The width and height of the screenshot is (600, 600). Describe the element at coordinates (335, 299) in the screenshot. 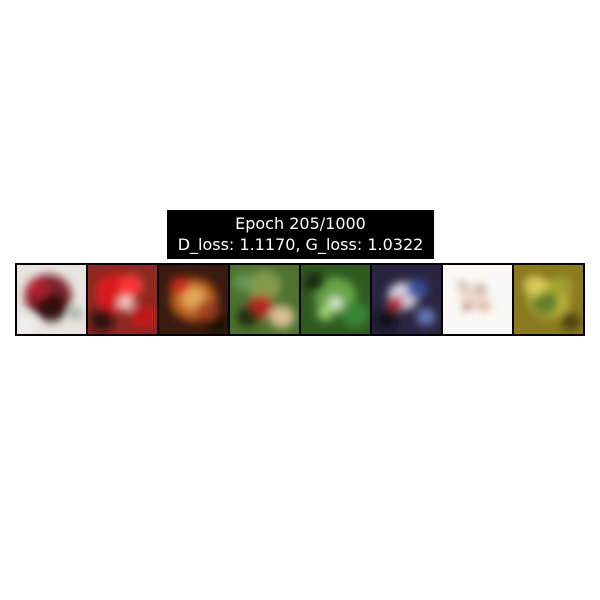

I see `sample-5-image` at that location.